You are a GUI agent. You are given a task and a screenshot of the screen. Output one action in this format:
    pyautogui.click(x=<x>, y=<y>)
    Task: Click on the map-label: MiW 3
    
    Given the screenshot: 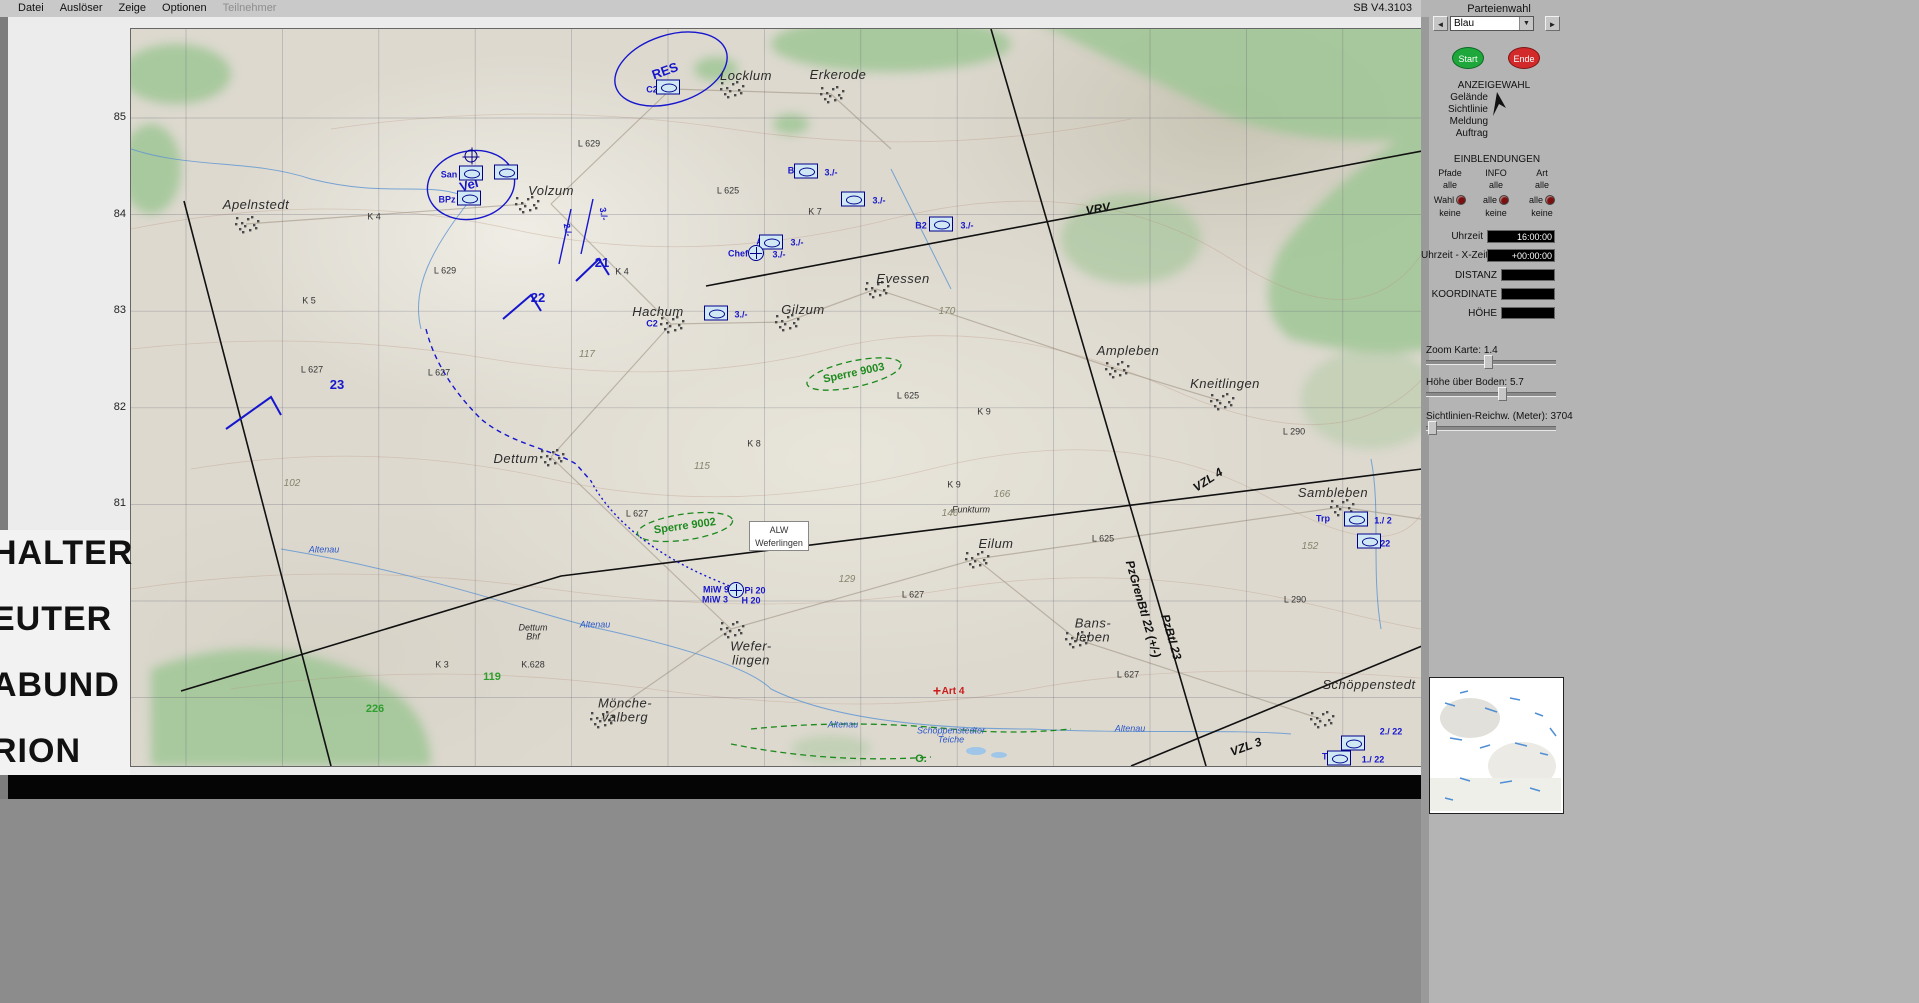 What is the action you would take?
    pyautogui.click(x=715, y=599)
    